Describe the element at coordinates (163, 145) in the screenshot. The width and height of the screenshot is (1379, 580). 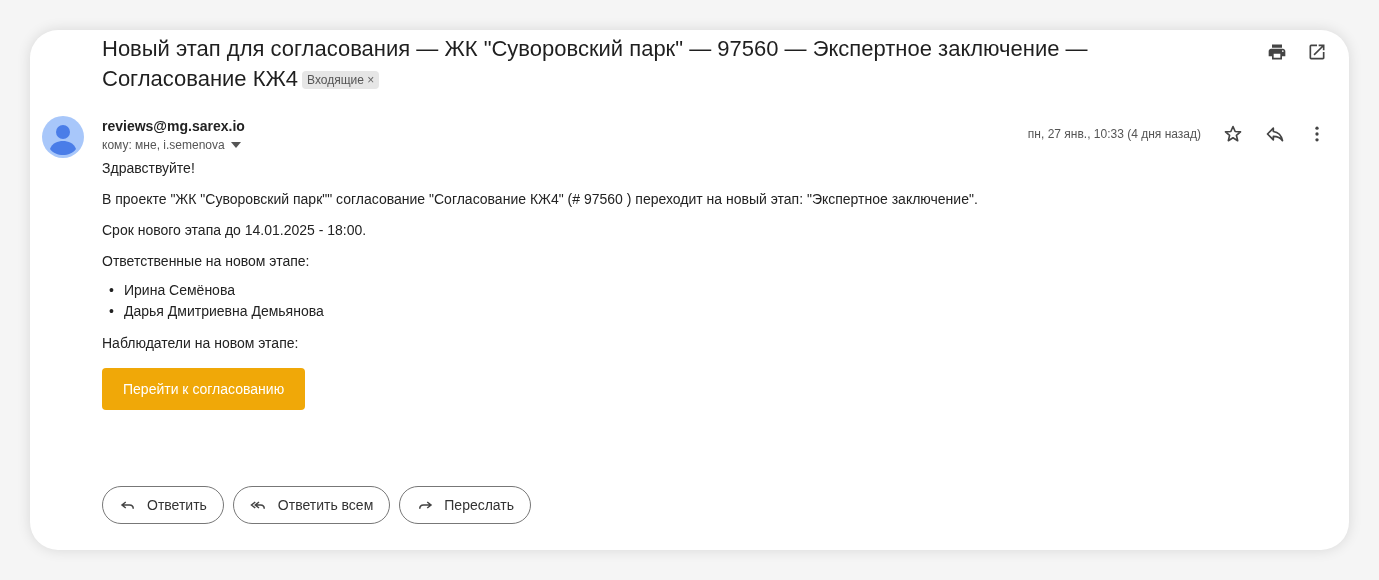
I see `recipients: кому: мне, i.semenova` at that location.